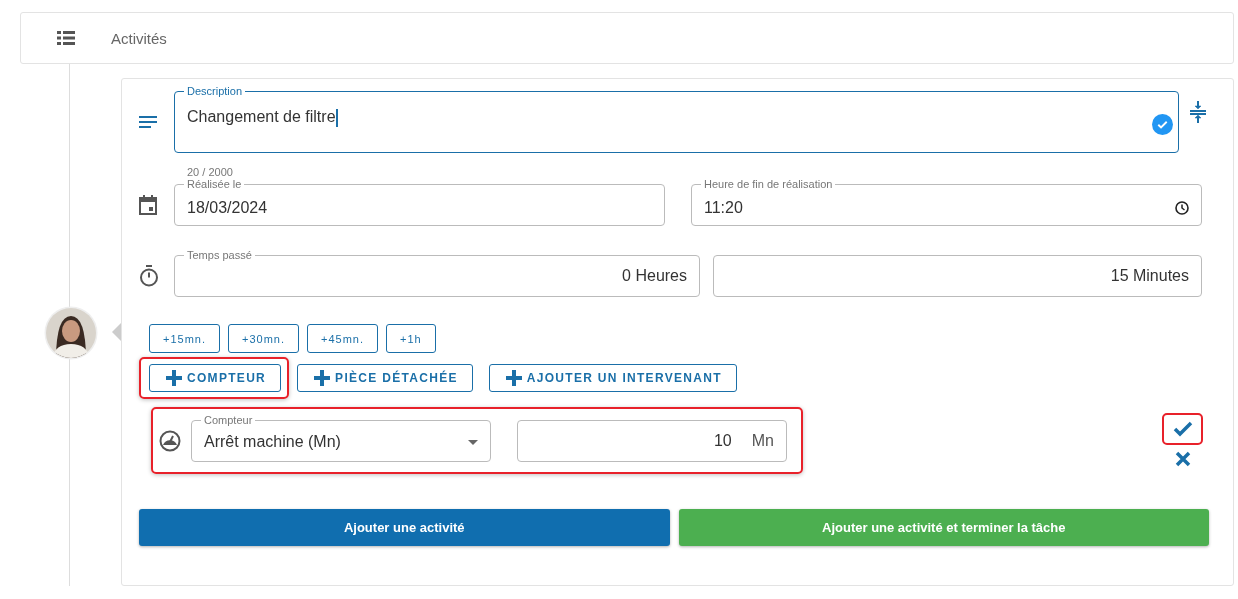 Image resolution: width=1238 pixels, height=599 pixels. I want to click on check-icon, so click(1182, 429).